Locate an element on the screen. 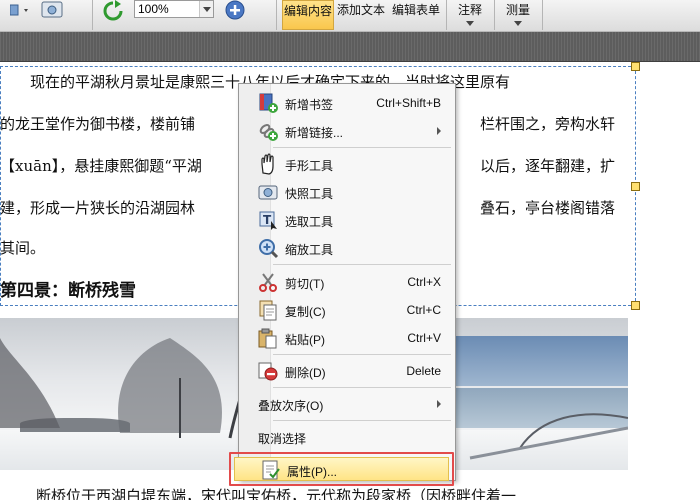  menu-item-label: 选取工具 is located at coordinates (309, 222).